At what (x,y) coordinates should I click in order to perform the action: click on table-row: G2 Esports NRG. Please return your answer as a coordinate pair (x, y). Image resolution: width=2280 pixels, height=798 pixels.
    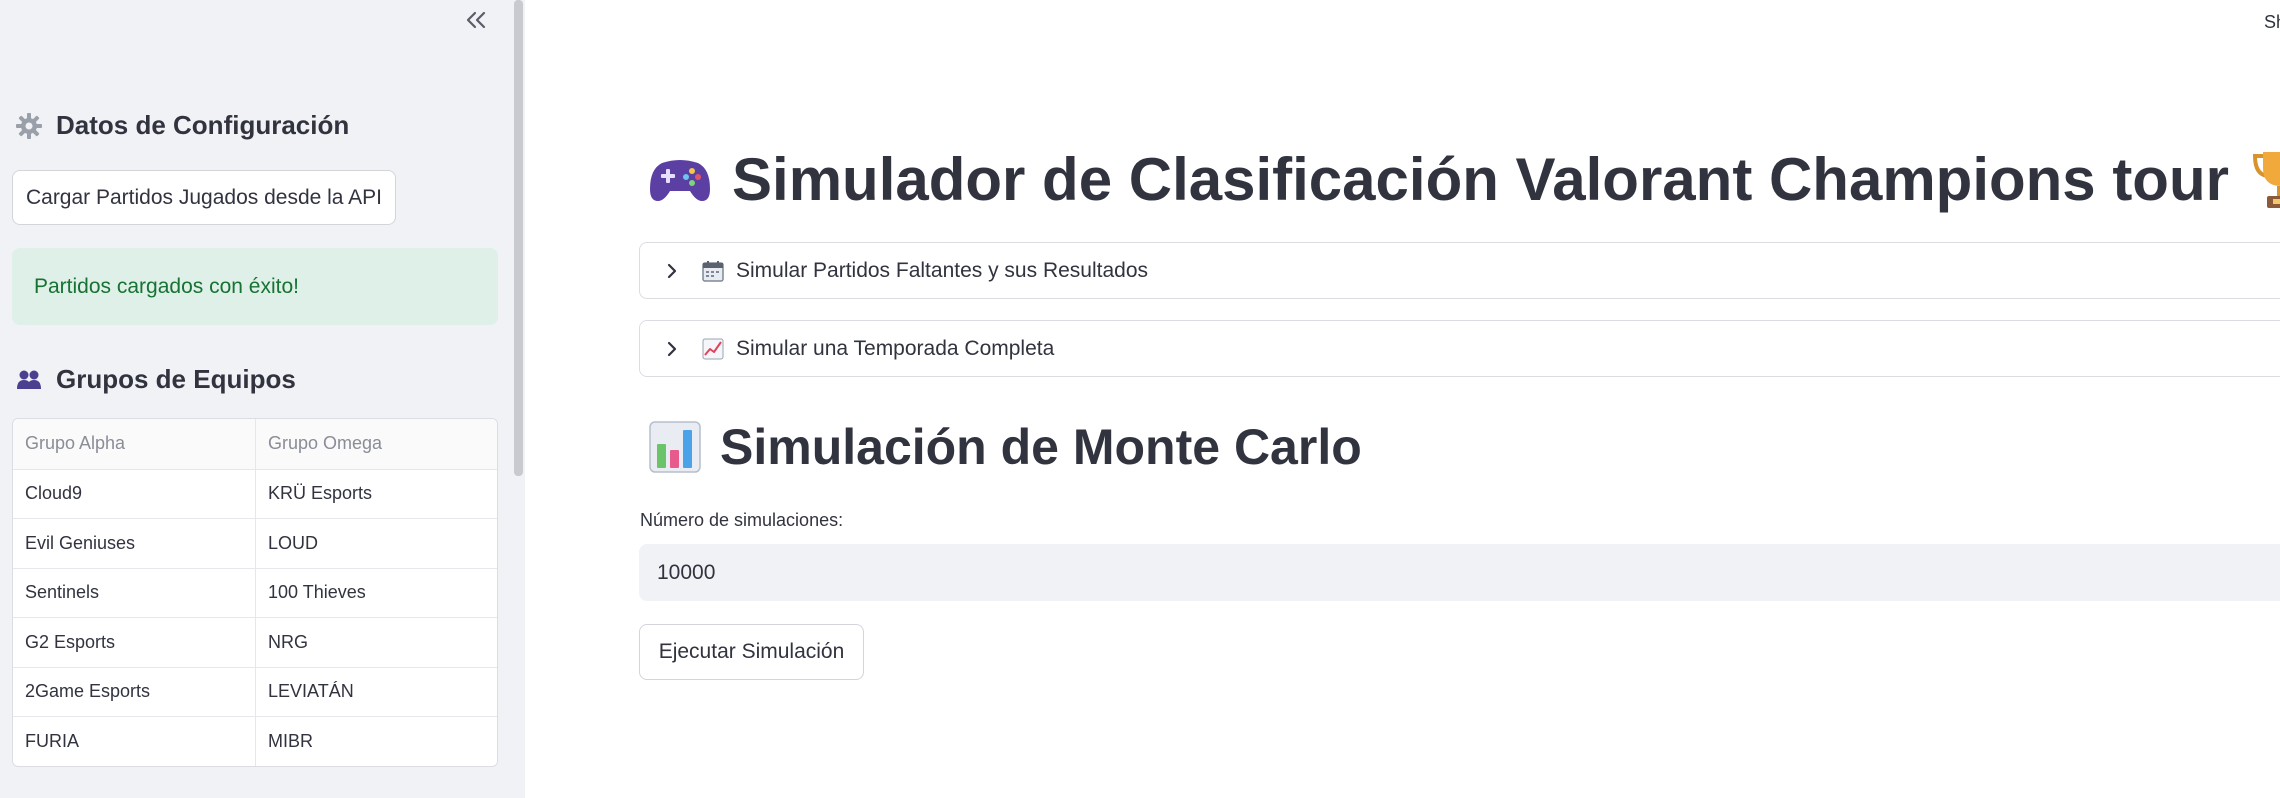
    Looking at the image, I should click on (255, 642).